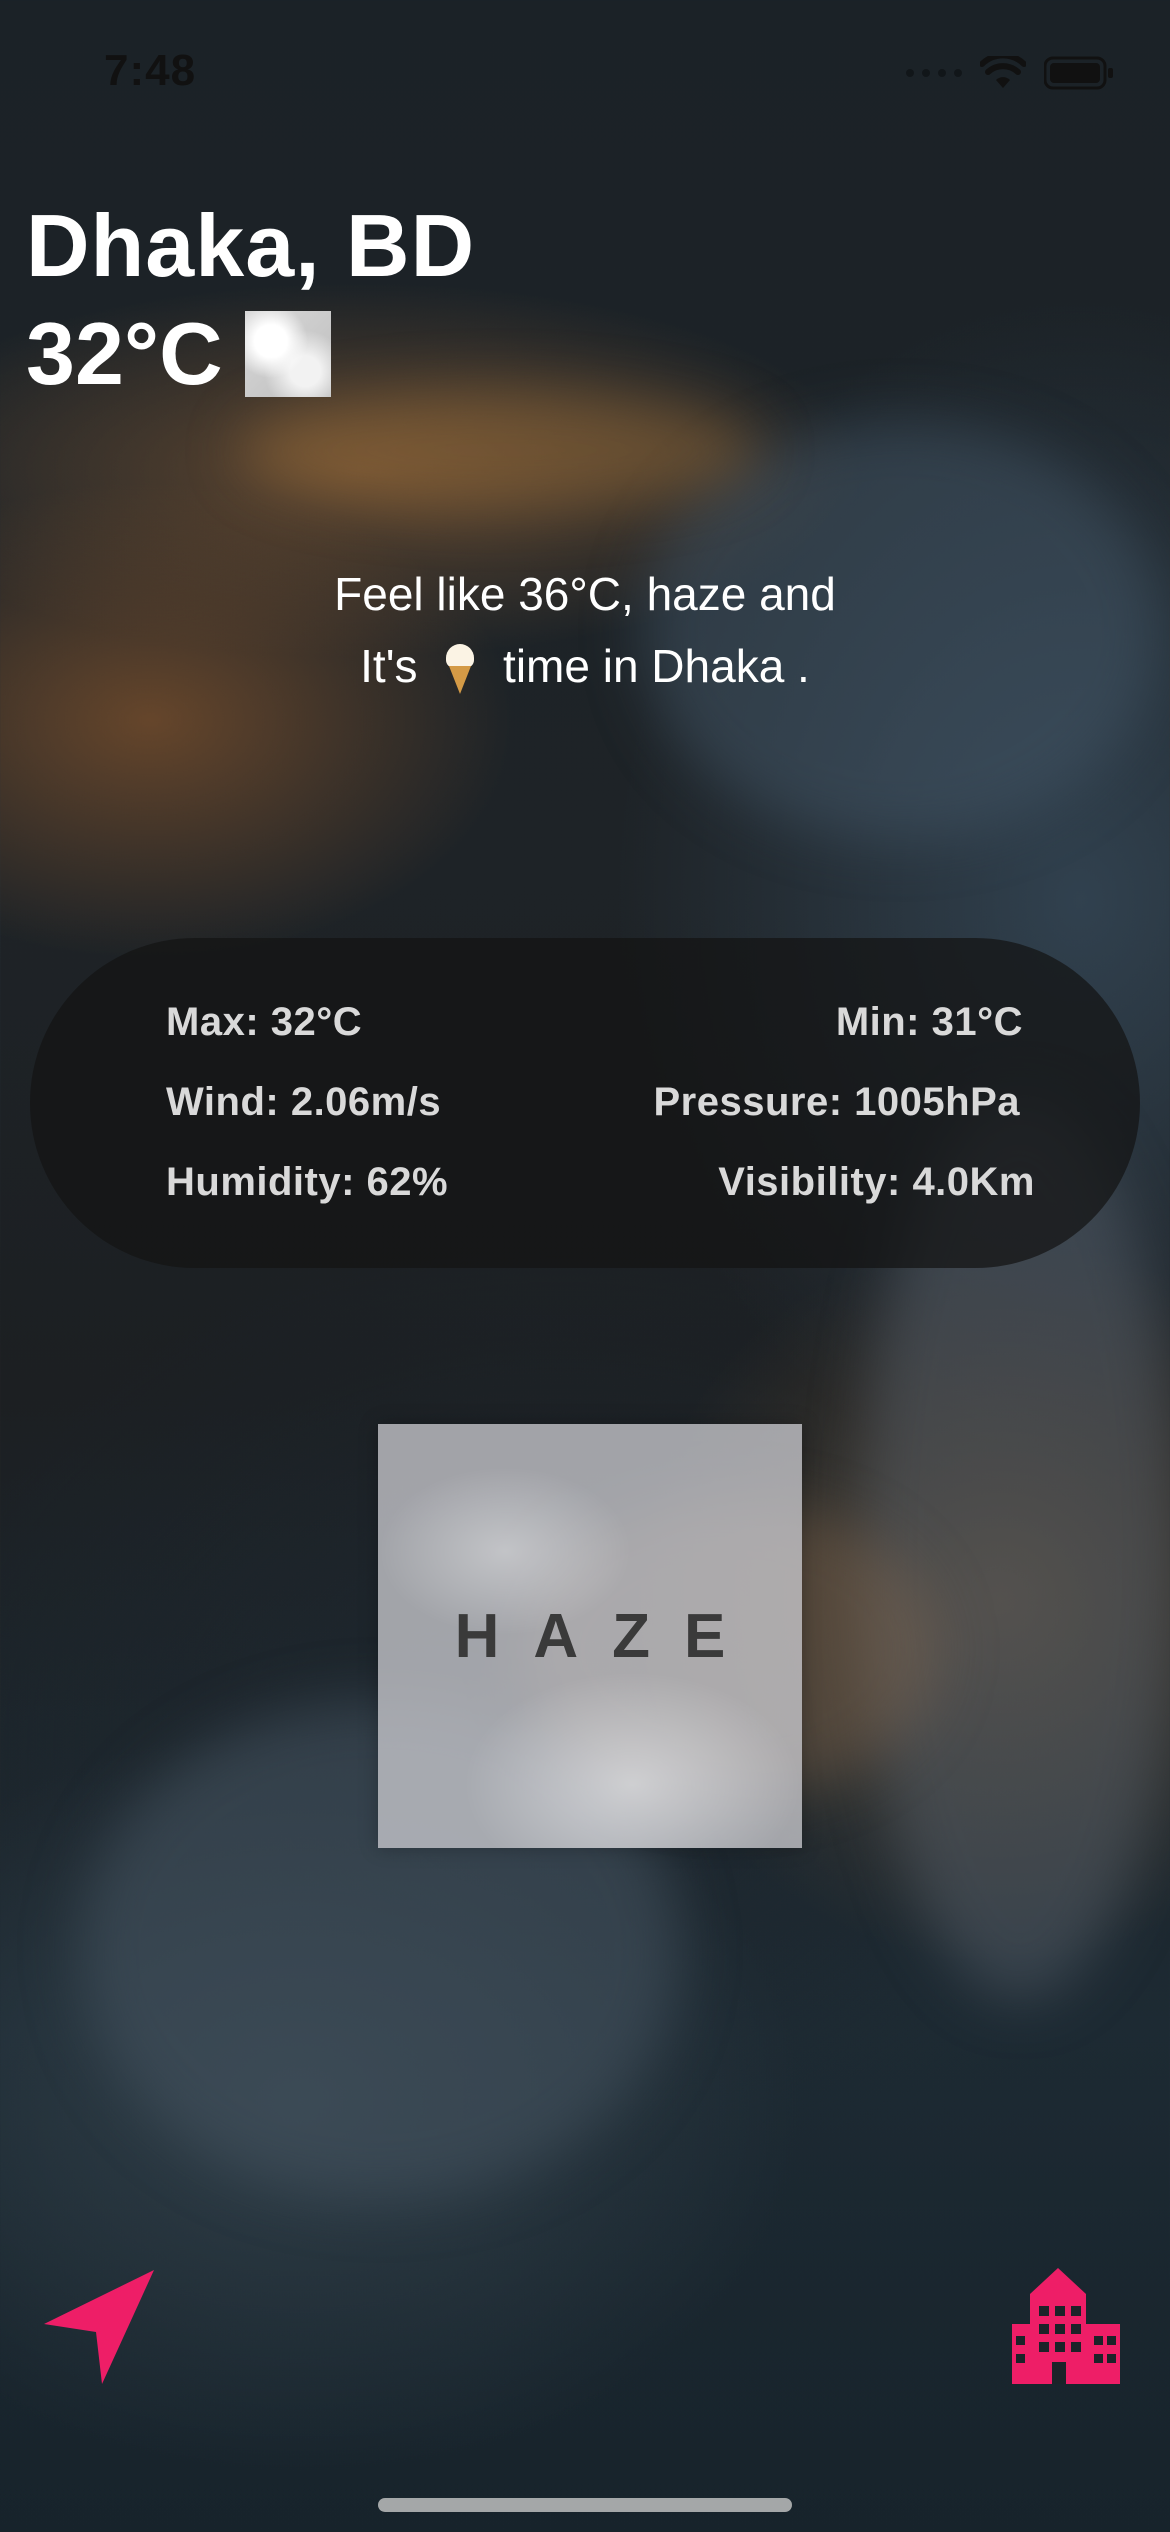 The width and height of the screenshot is (1170, 2532). I want to click on stat-min: Min: 31°C, so click(929, 1022).